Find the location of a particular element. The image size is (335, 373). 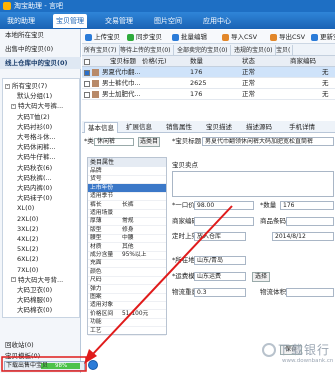

grid-header-qty: 数量 is located at coordinates (196, 61).